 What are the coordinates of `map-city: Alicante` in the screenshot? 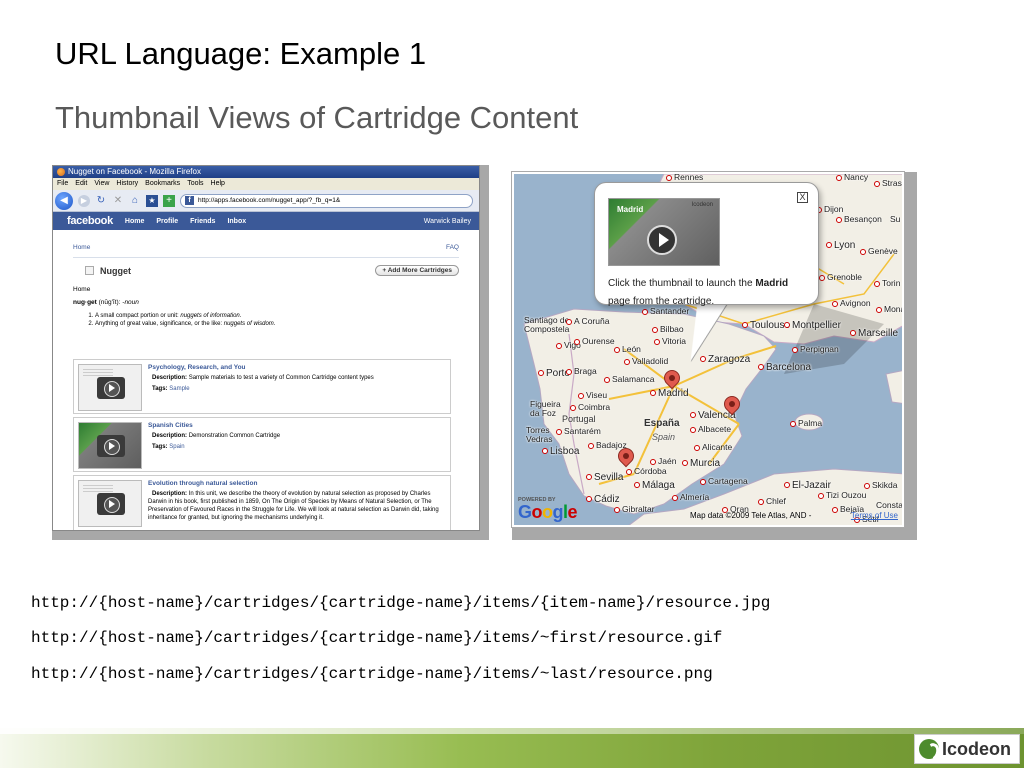 It's located at (713, 447).